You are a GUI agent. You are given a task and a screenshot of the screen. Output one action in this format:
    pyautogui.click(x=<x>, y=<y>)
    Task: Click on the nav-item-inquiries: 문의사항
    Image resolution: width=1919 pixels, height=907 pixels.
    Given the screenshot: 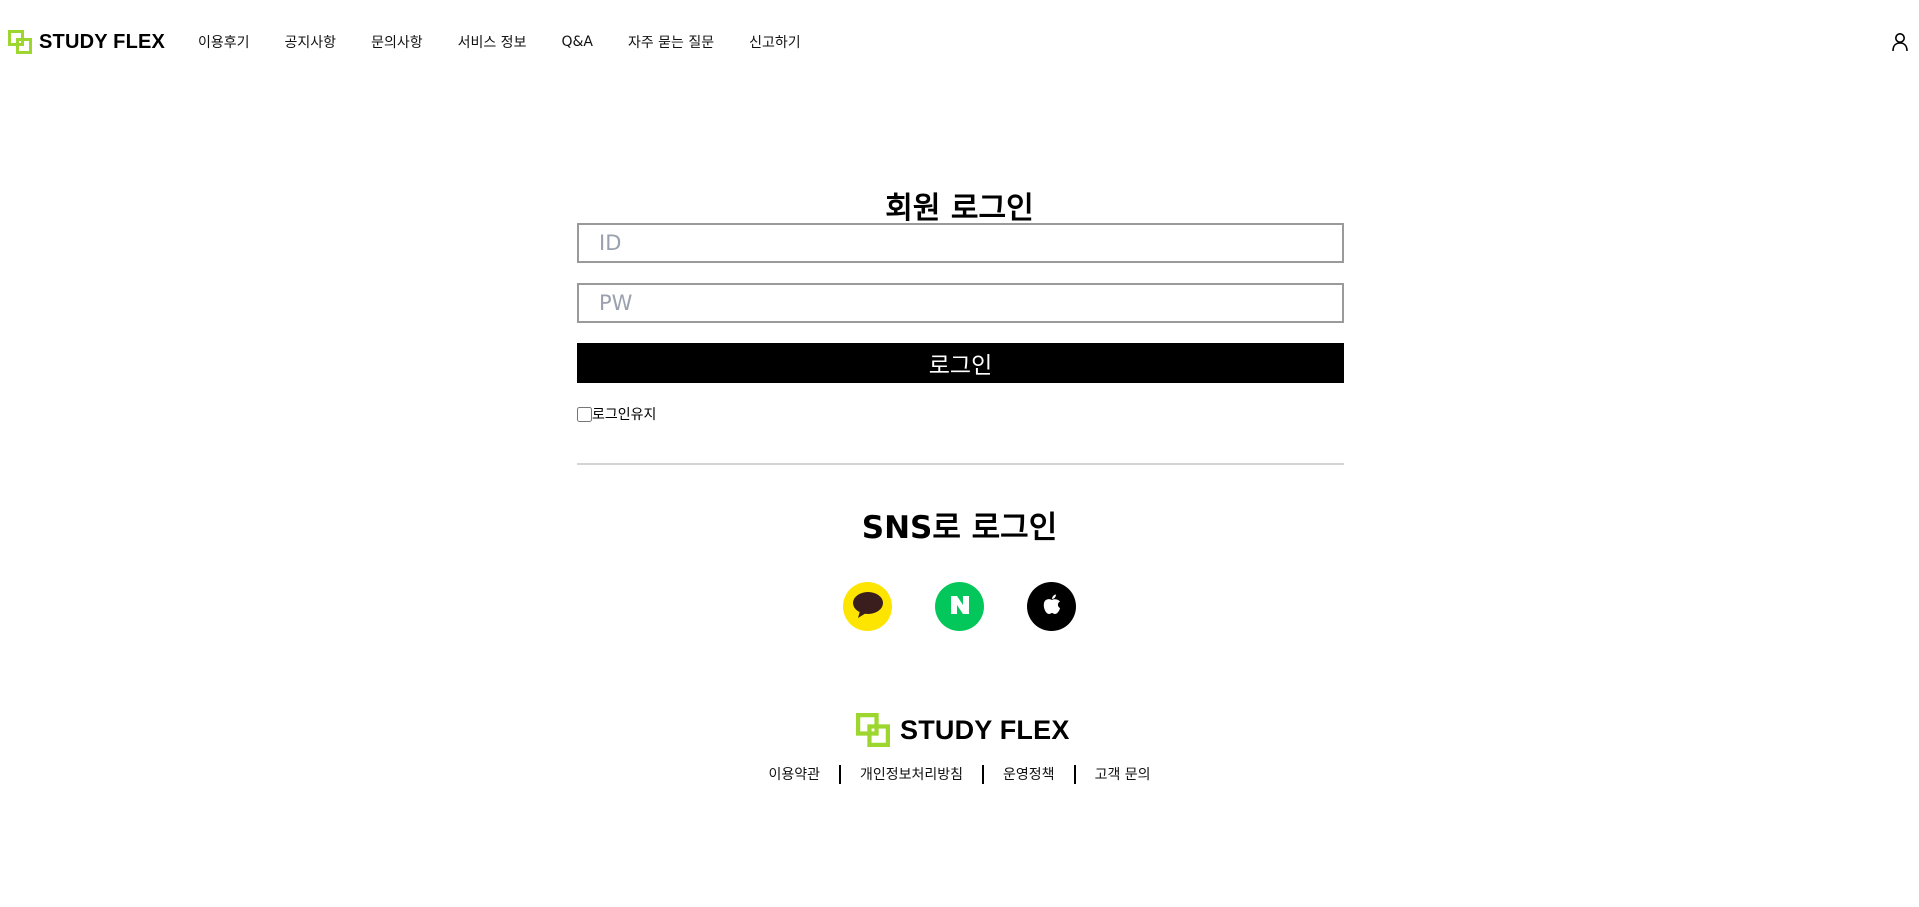 What is the action you would take?
    pyautogui.click(x=397, y=42)
    